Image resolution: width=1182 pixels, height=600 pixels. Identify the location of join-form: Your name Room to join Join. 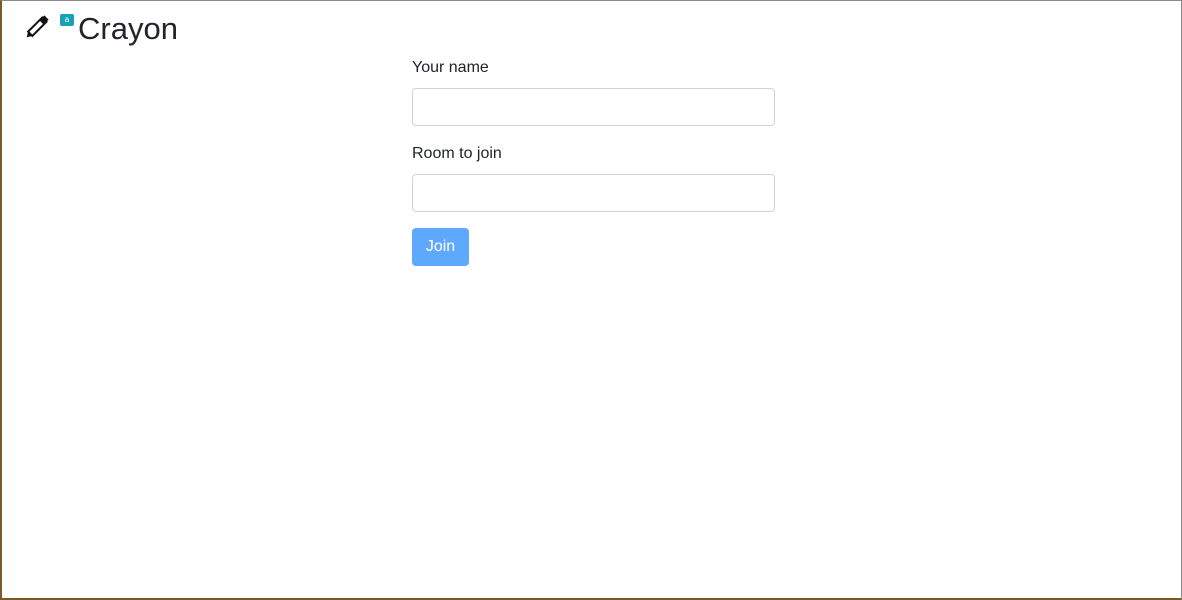
(593, 161).